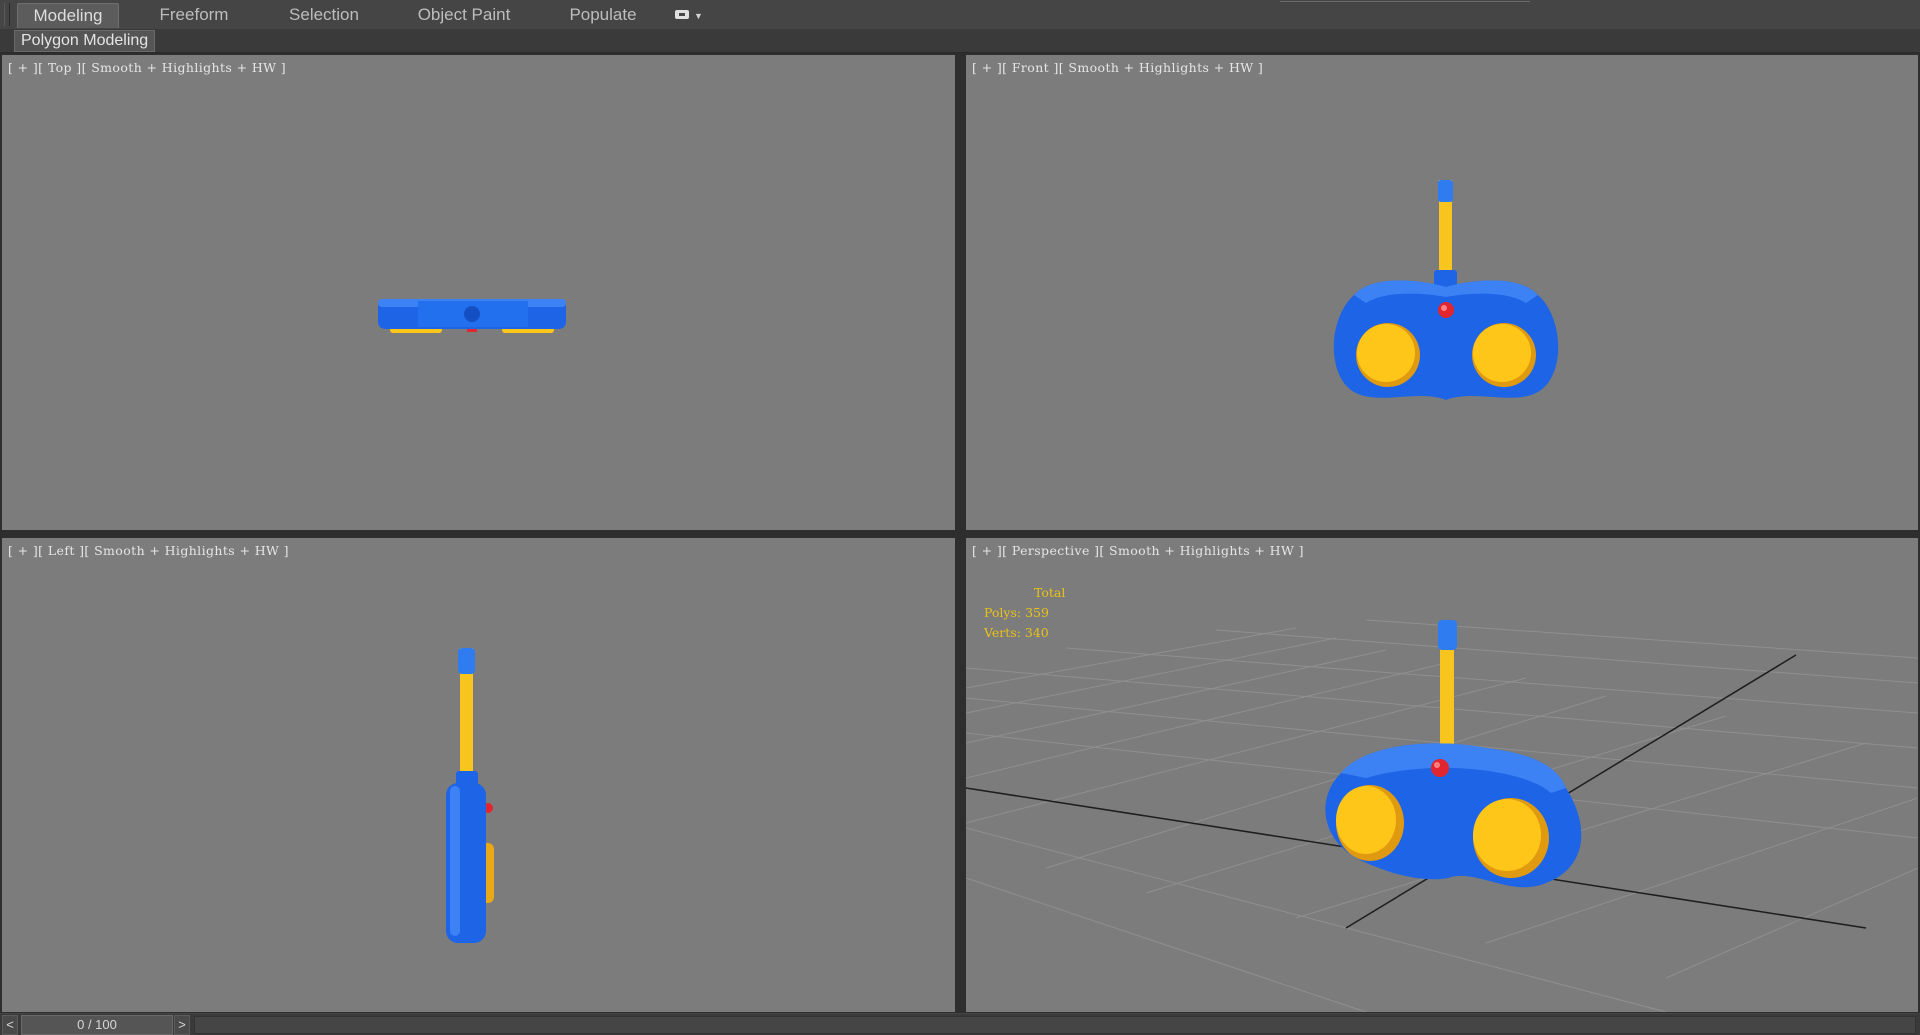  I want to click on tab-modeling: Modeling, so click(68, 15).